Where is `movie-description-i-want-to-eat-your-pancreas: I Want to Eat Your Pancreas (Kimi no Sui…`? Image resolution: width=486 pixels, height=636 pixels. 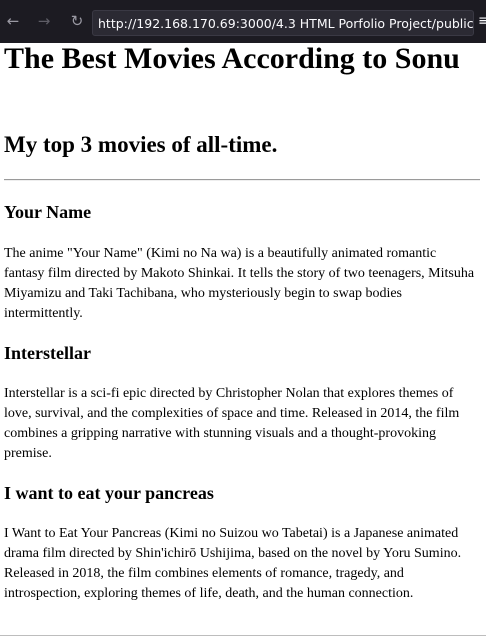
movie-description-i-want-to-eat-your-pancreas: I Want to Eat Your Pancreas (Kimi no Sui… is located at coordinates (233, 563).